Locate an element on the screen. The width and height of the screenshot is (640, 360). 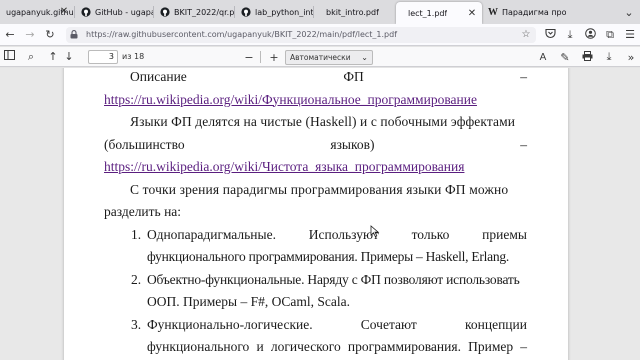
tab-title: GitHub - ugapanyuk is located at coordinates (124, 12).